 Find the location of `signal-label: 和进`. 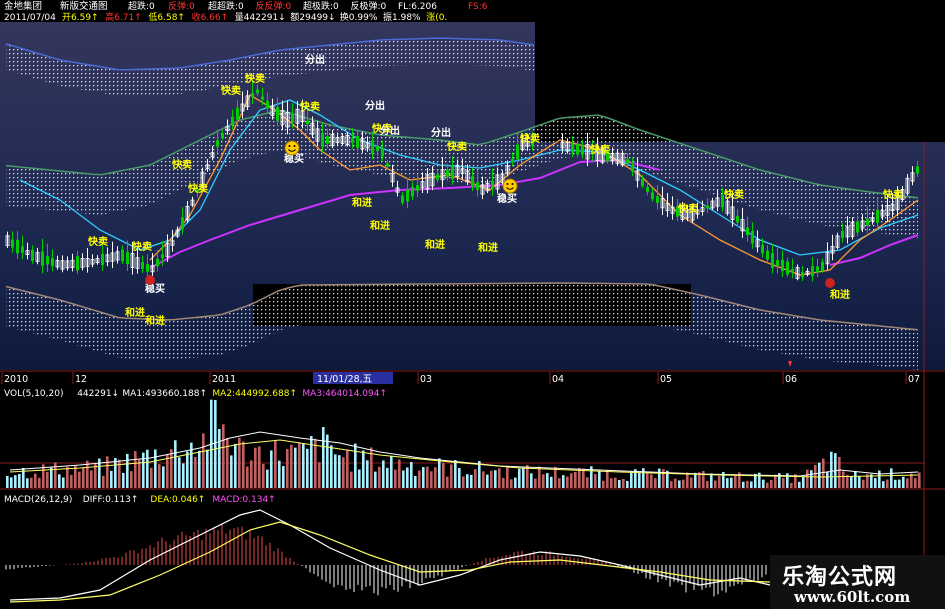

signal-label: 和进 is located at coordinates (434, 244).